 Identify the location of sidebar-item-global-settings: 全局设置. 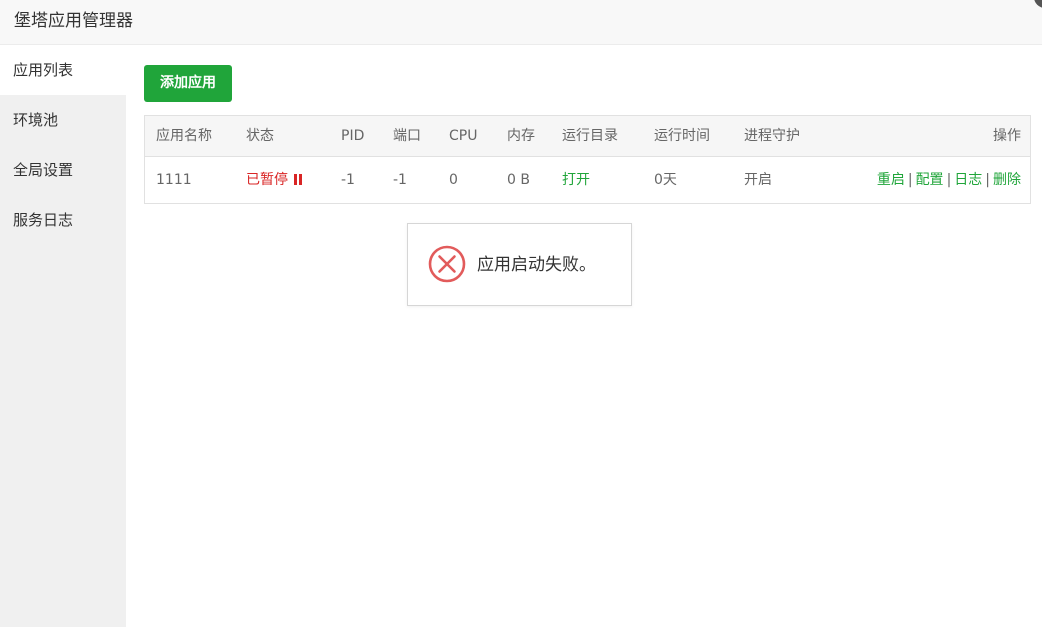
(63, 170).